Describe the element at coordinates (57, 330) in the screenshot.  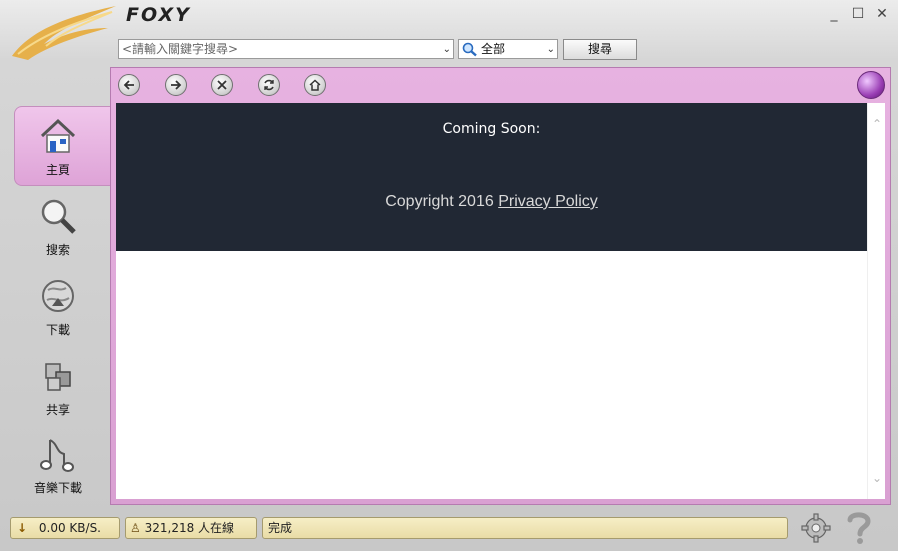
I see `sidebar-item-label: 下載` at that location.